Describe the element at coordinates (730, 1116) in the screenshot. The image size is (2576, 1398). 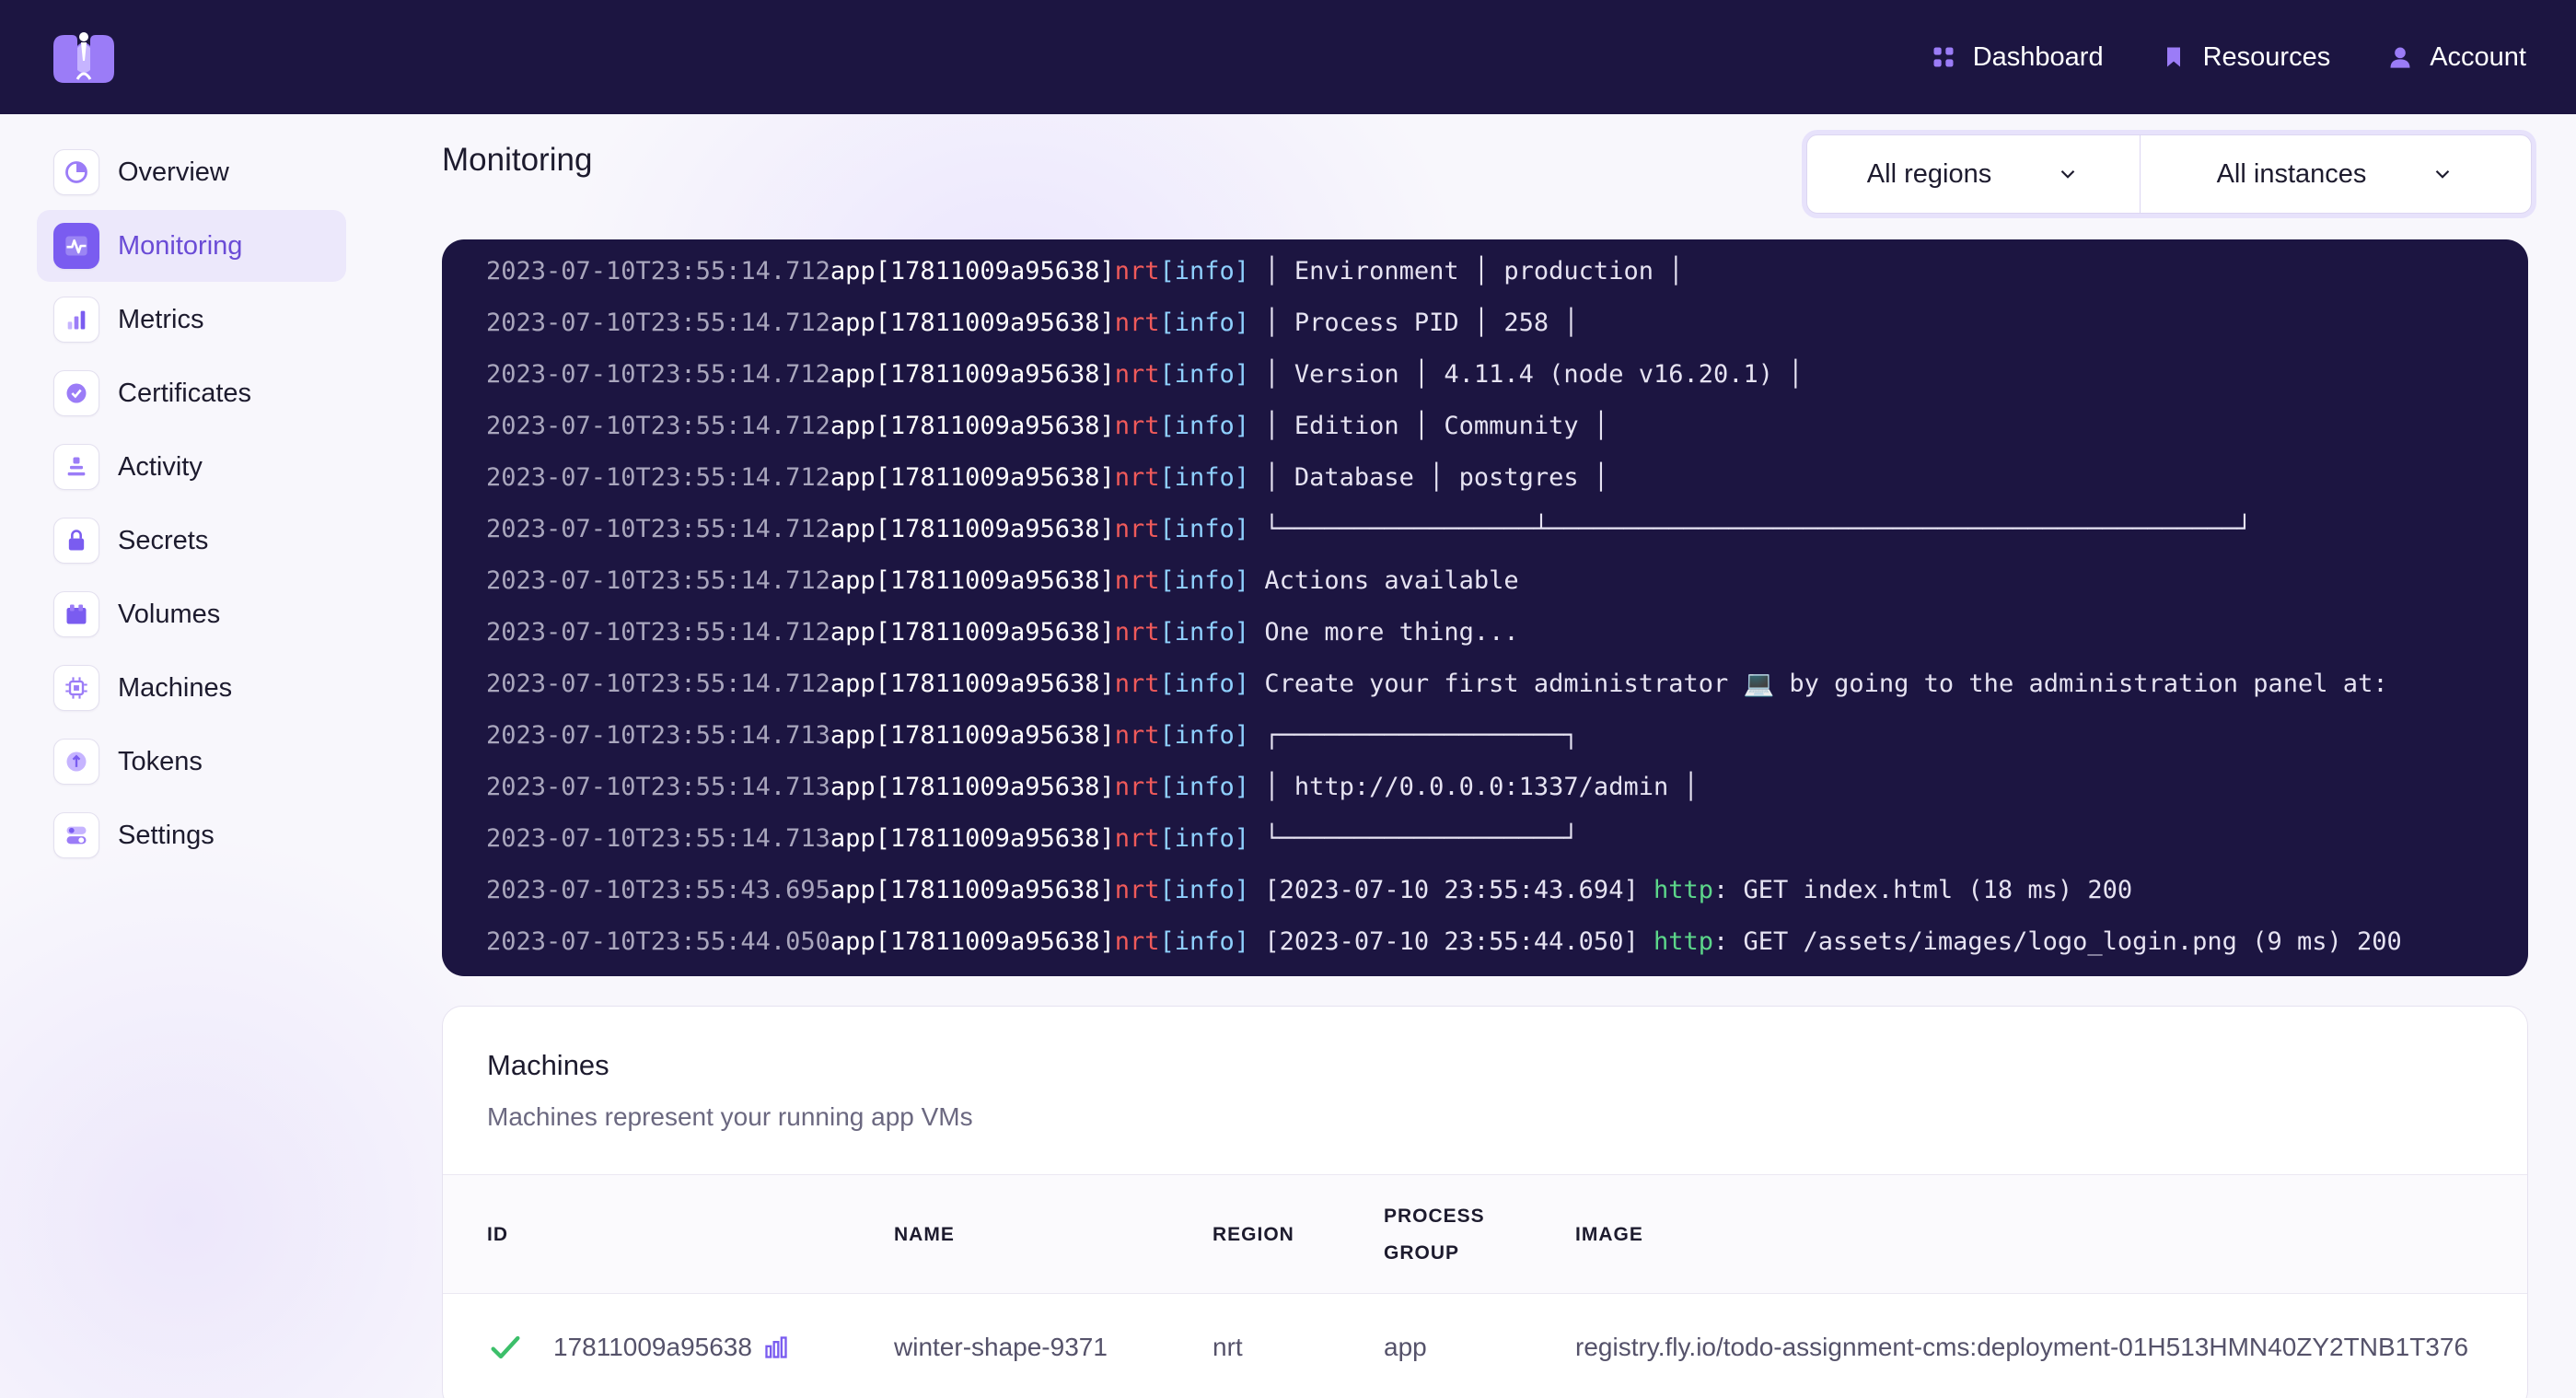
I see `machines-subtitle: Machines represent your running app VMs` at that location.